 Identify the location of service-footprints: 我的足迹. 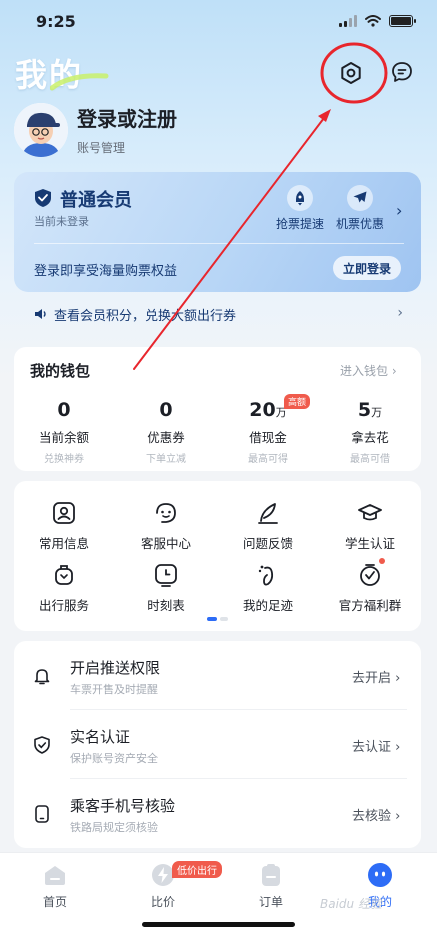
(268, 588).